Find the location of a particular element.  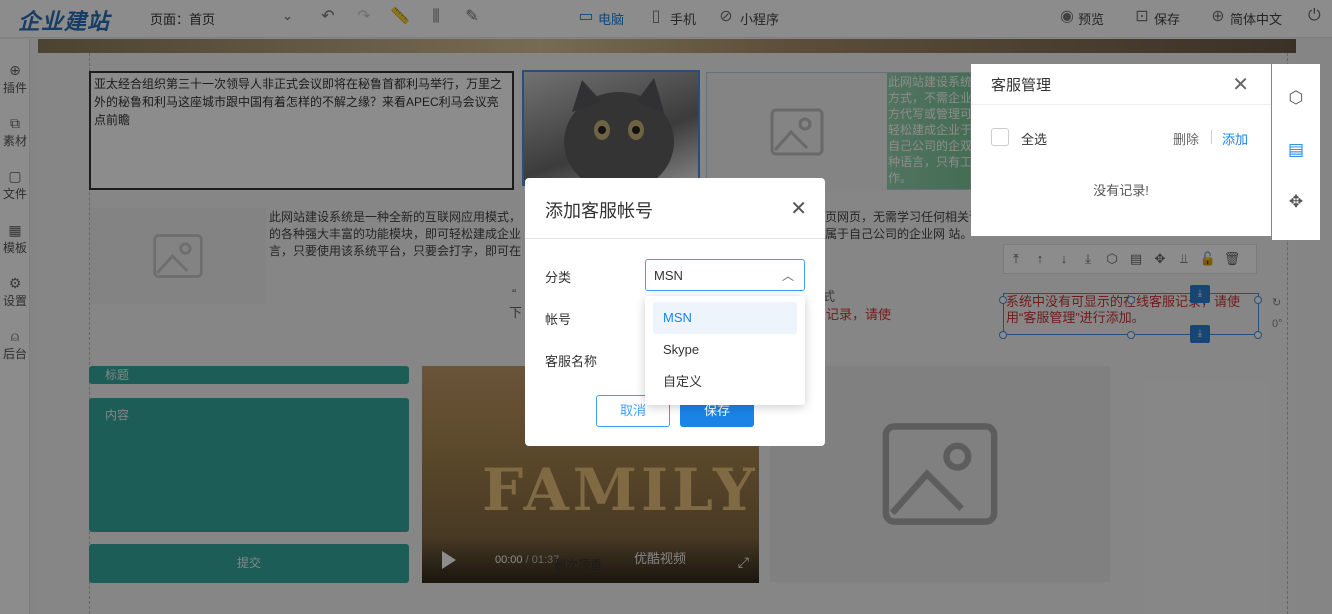

empty-message: 没有记录! is located at coordinates (1121, 190).